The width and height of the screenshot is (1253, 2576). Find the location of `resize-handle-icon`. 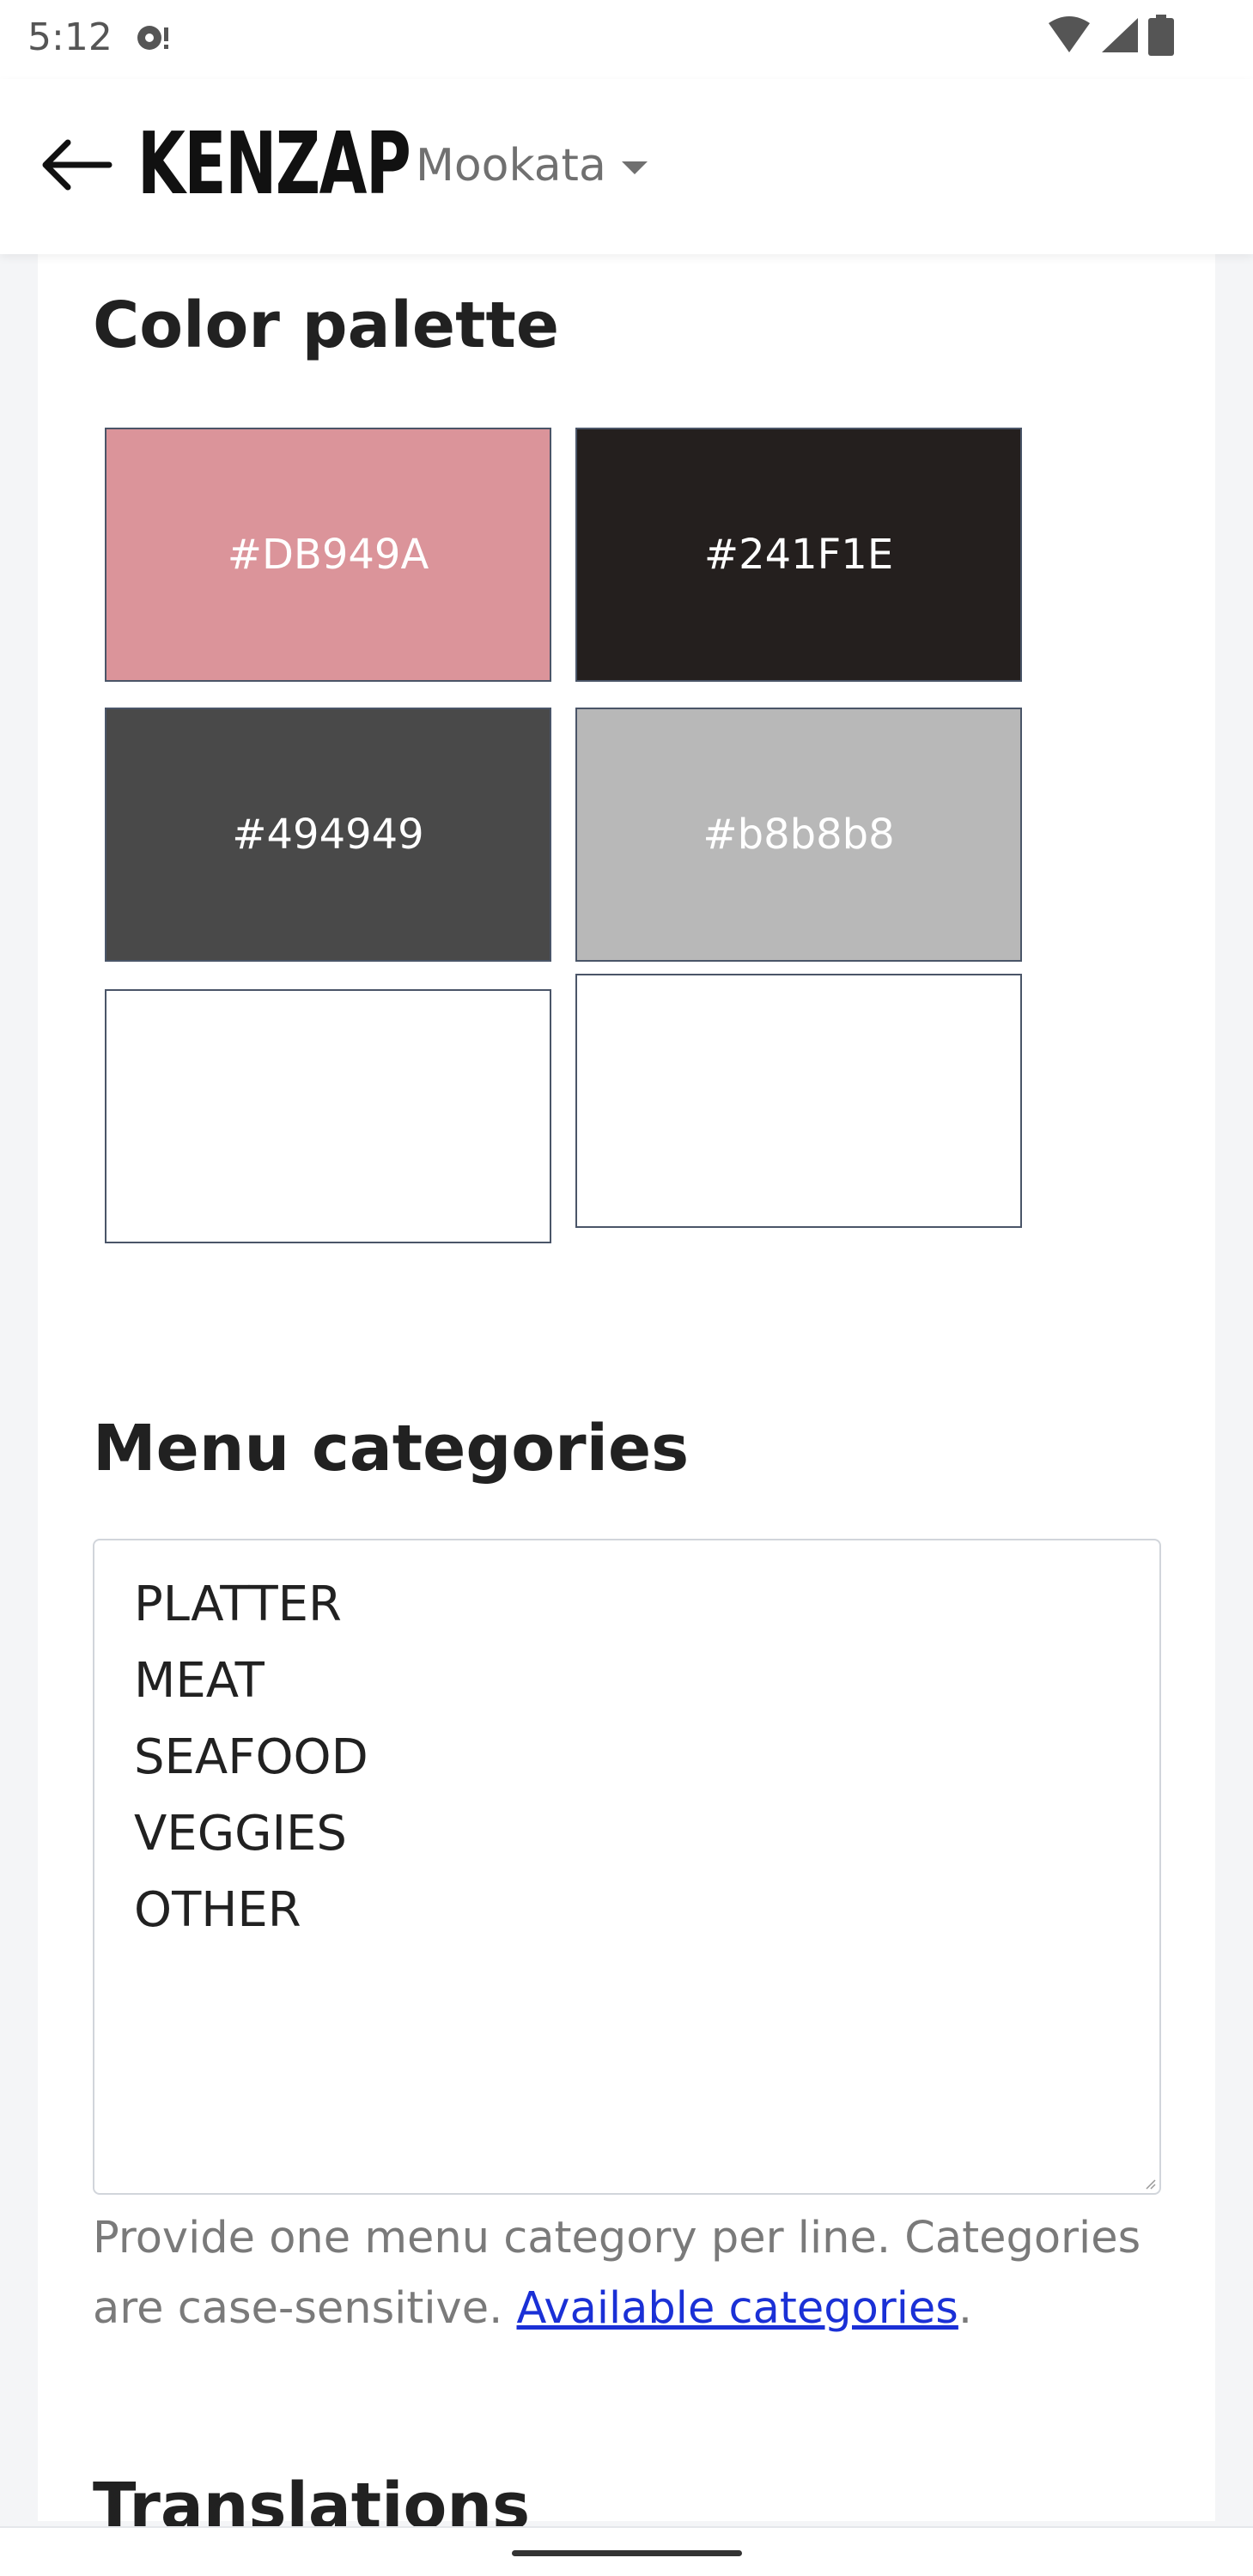

resize-handle-icon is located at coordinates (1150, 2184).